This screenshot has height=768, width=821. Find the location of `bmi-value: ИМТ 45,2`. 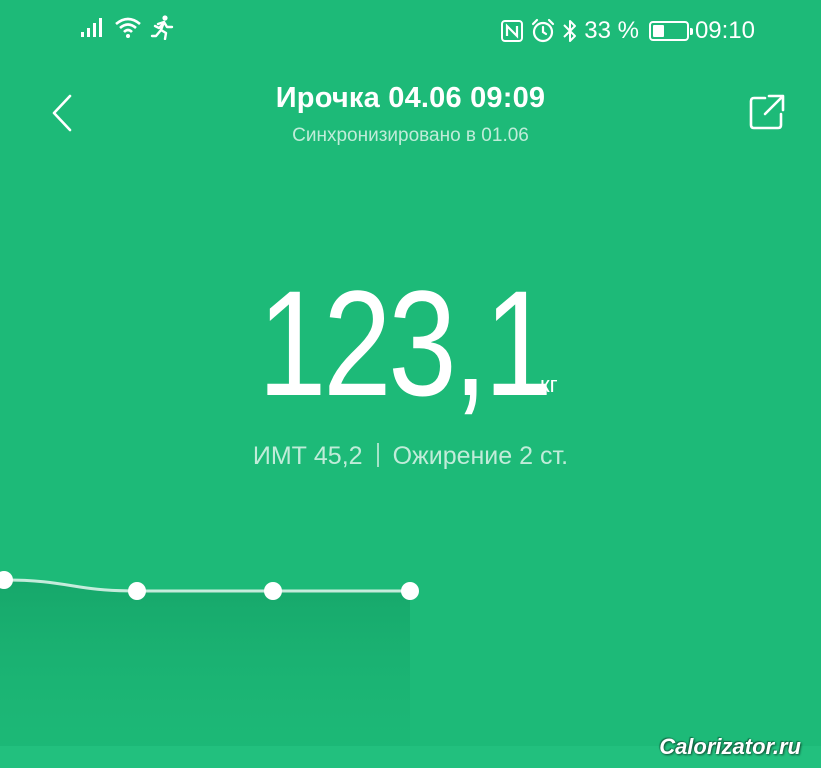

bmi-value: ИМТ 45,2 is located at coordinates (307, 456).